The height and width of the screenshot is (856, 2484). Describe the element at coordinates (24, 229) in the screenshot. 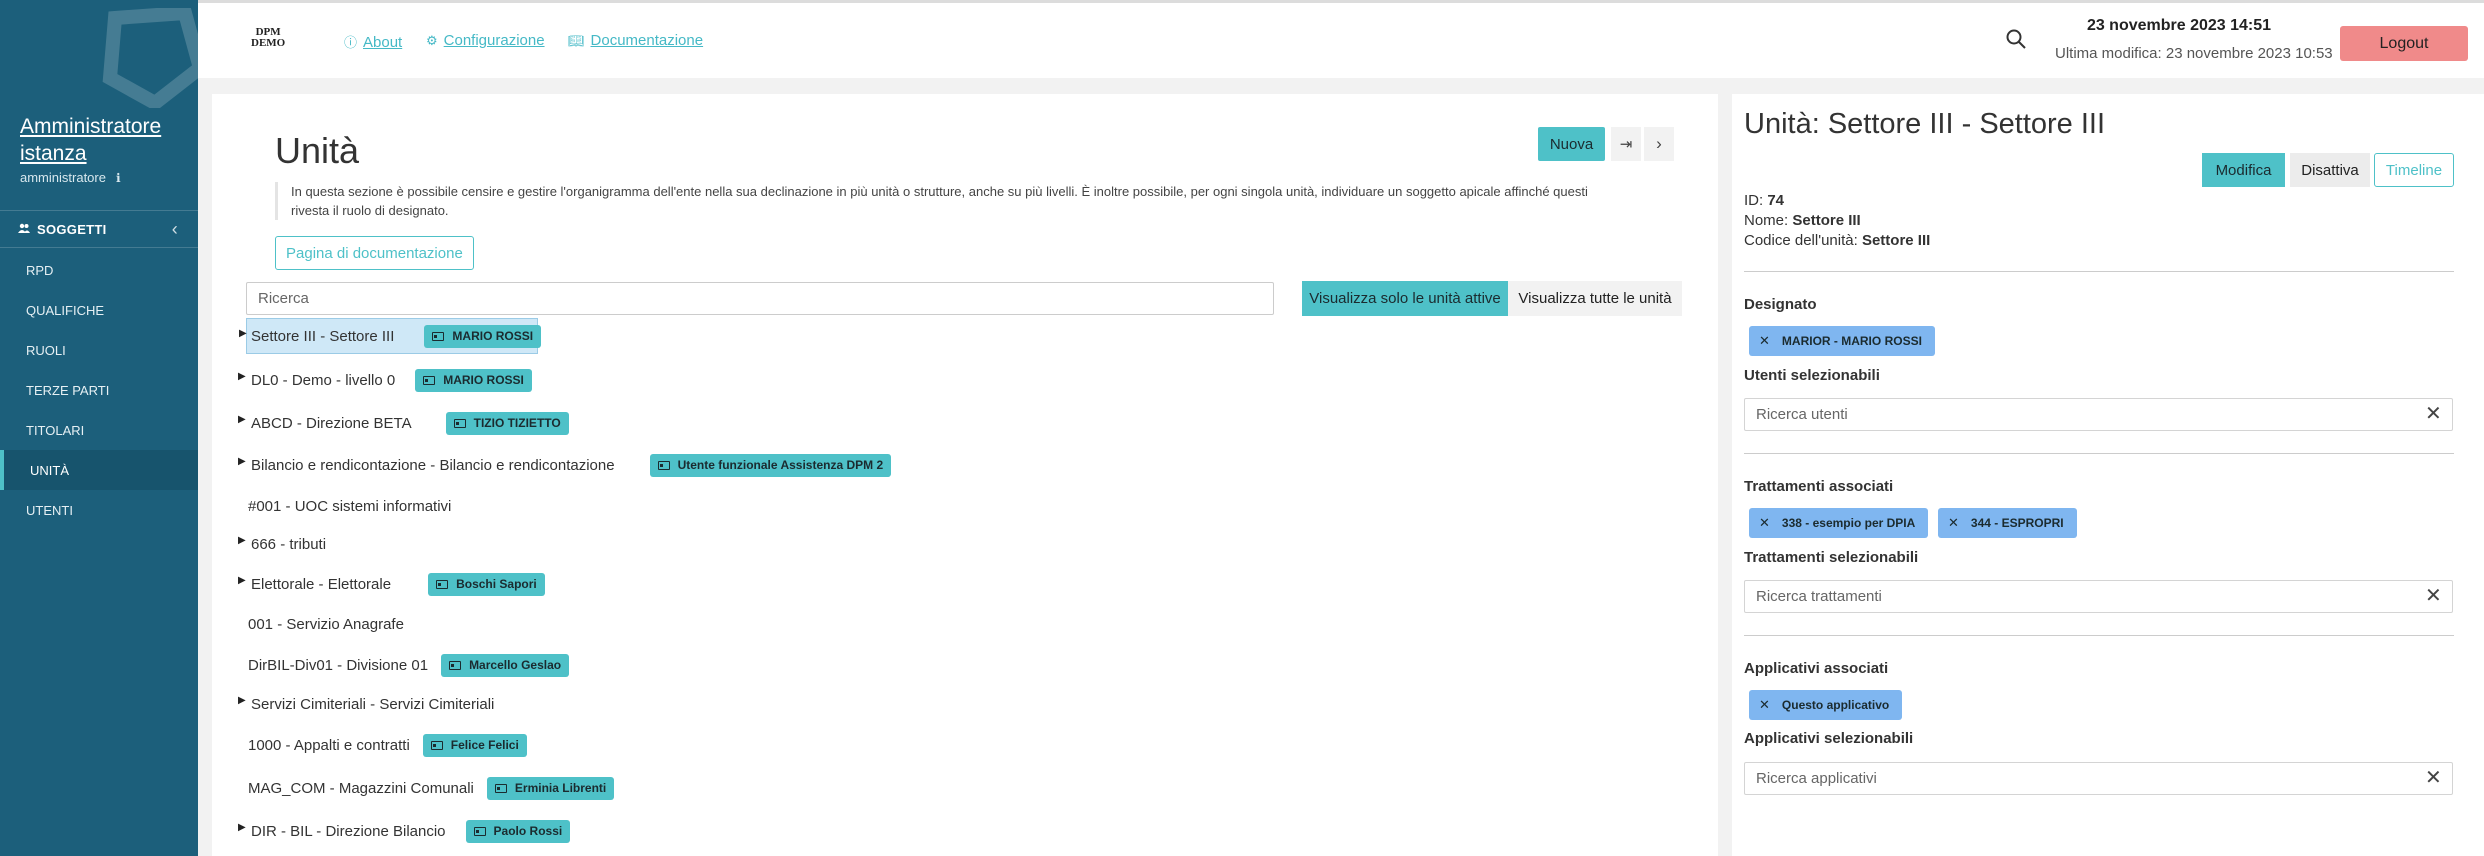

I see `group-icon` at that location.